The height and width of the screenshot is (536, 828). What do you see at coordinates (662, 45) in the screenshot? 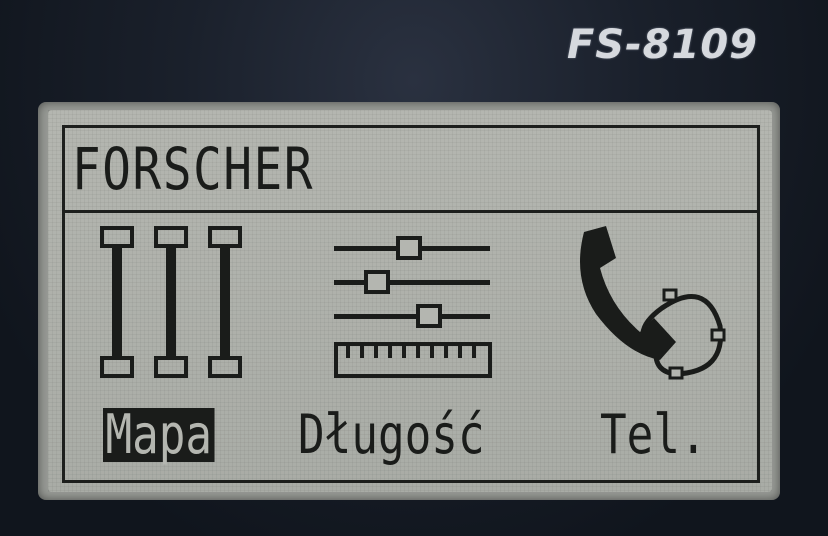
I see `model-label: FS-8109` at bounding box center [662, 45].